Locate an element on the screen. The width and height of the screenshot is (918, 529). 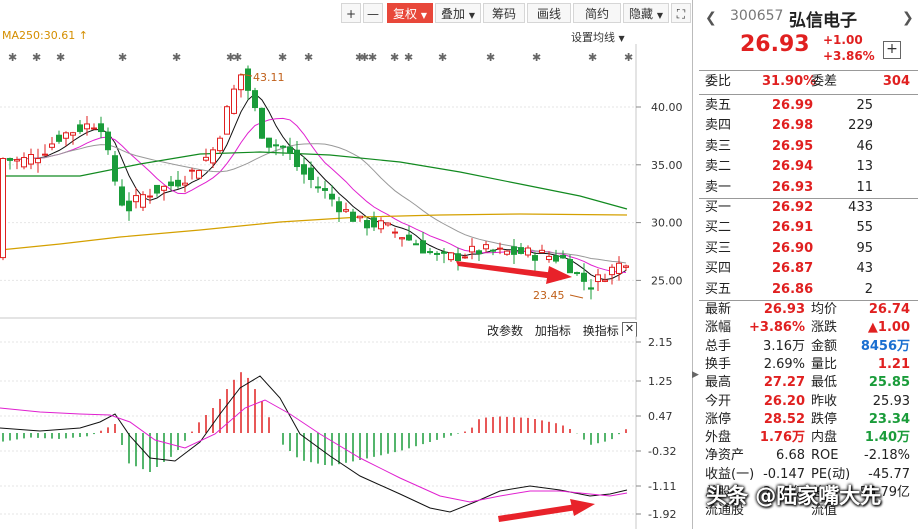
bid-volume: 55 is located at coordinates (864, 228).